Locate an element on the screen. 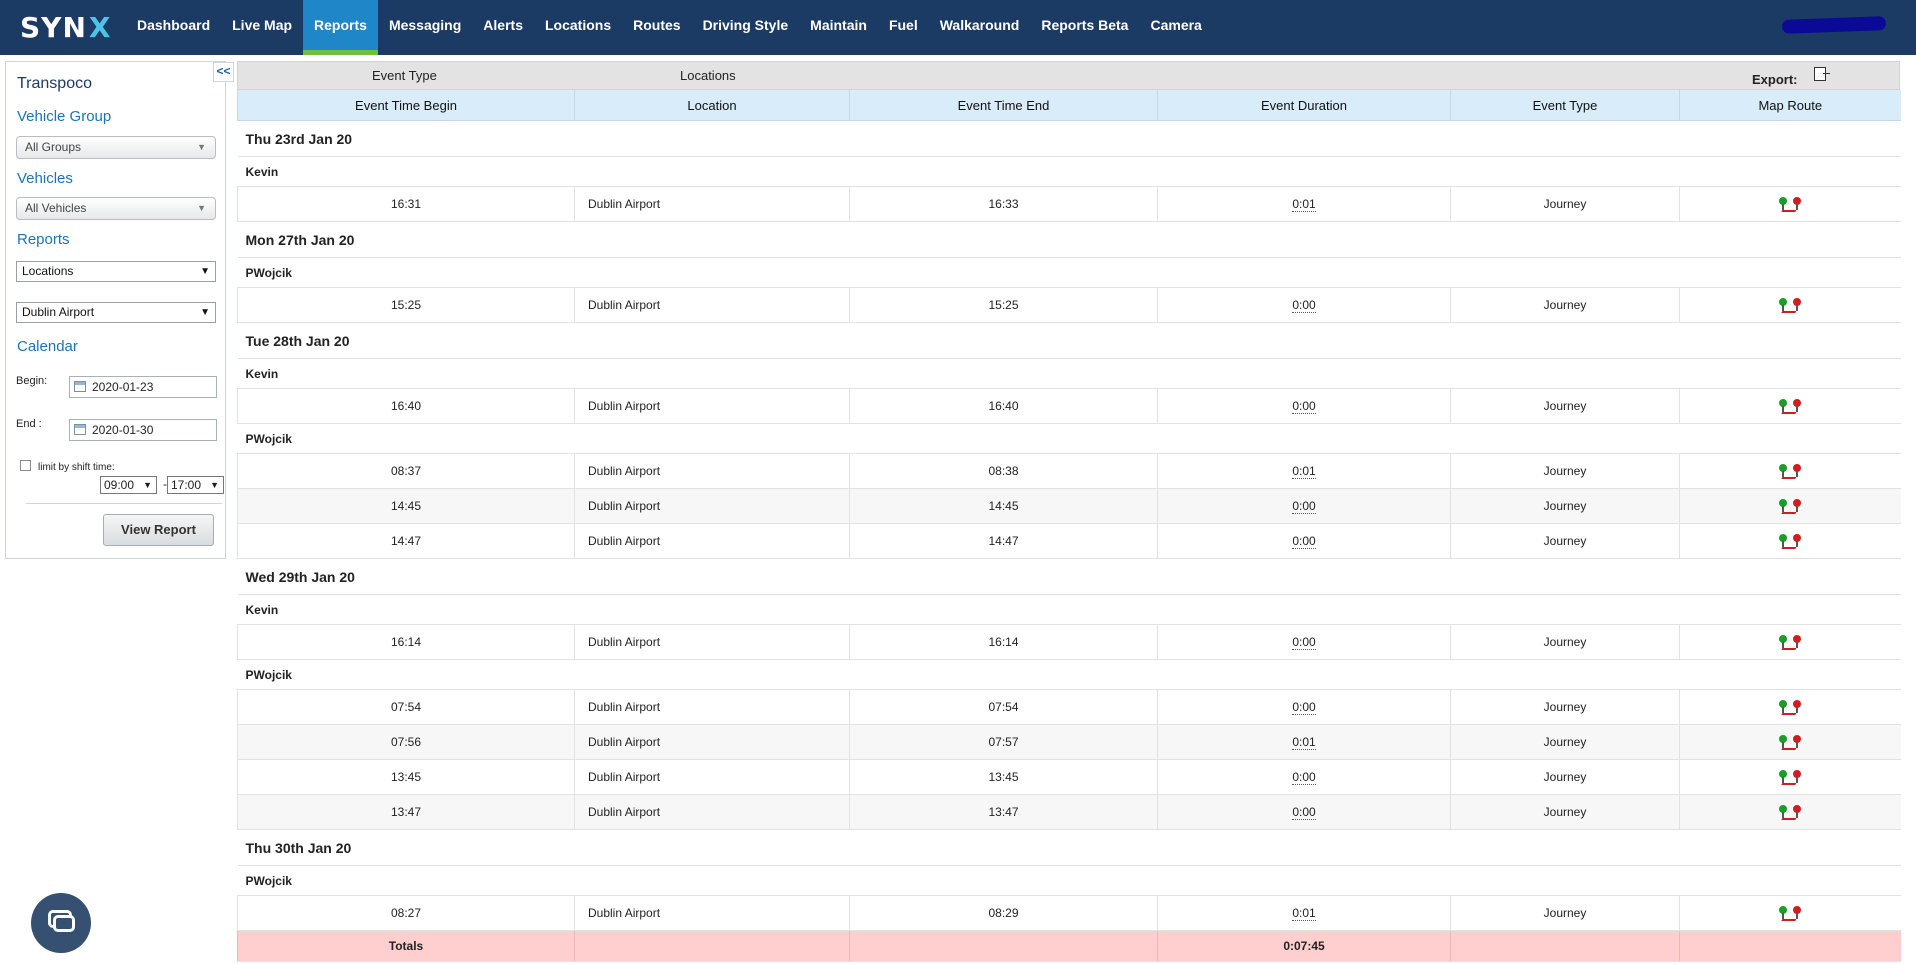 This screenshot has height=964, width=1916. driver-name: Kevin is located at coordinates (1069, 609).